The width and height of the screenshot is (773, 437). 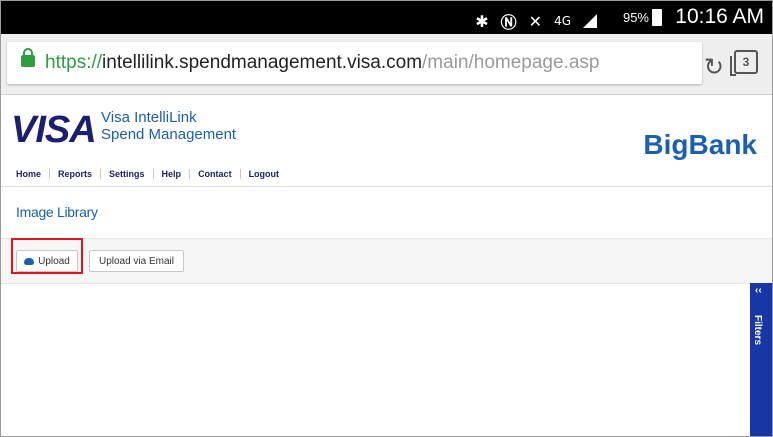 What do you see at coordinates (719, 16) in the screenshot?
I see `clock: 10:16 AM` at bounding box center [719, 16].